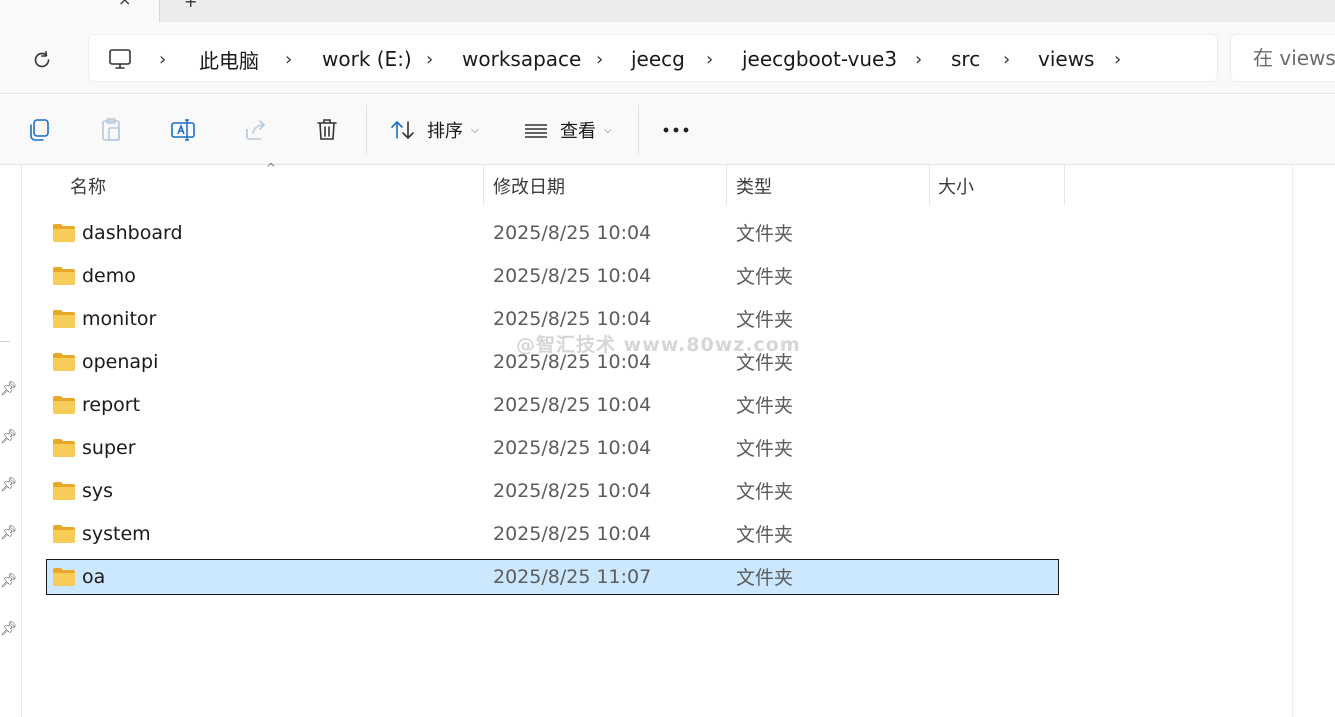 The width and height of the screenshot is (1335, 717). I want to click on sort-label: 排序, so click(445, 131).